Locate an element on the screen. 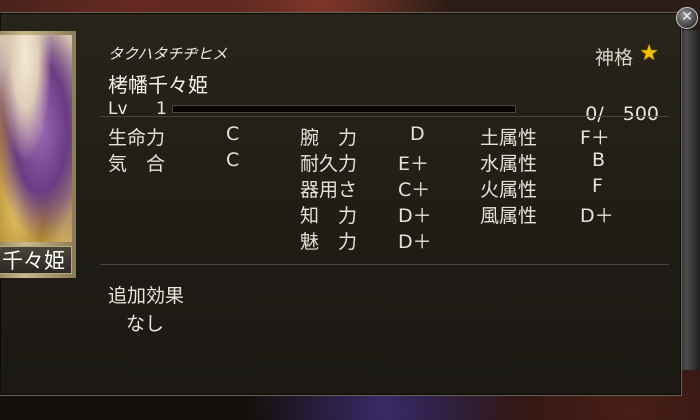  stat-value-wind: D＋ is located at coordinates (597, 216).